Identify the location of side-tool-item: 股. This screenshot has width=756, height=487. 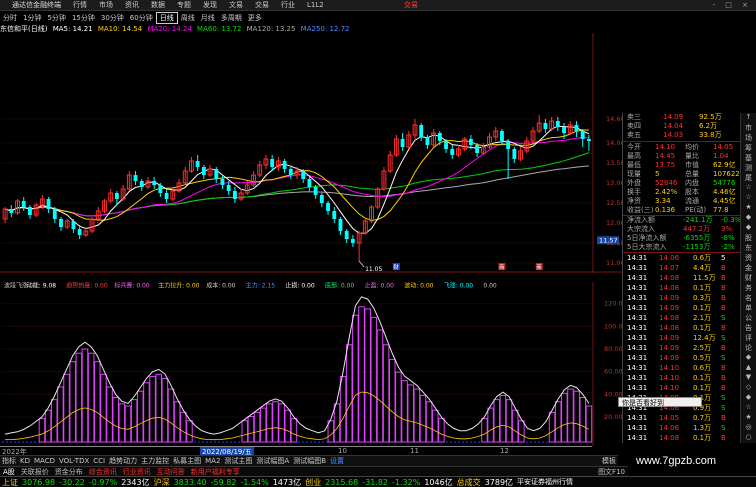
(748, 238).